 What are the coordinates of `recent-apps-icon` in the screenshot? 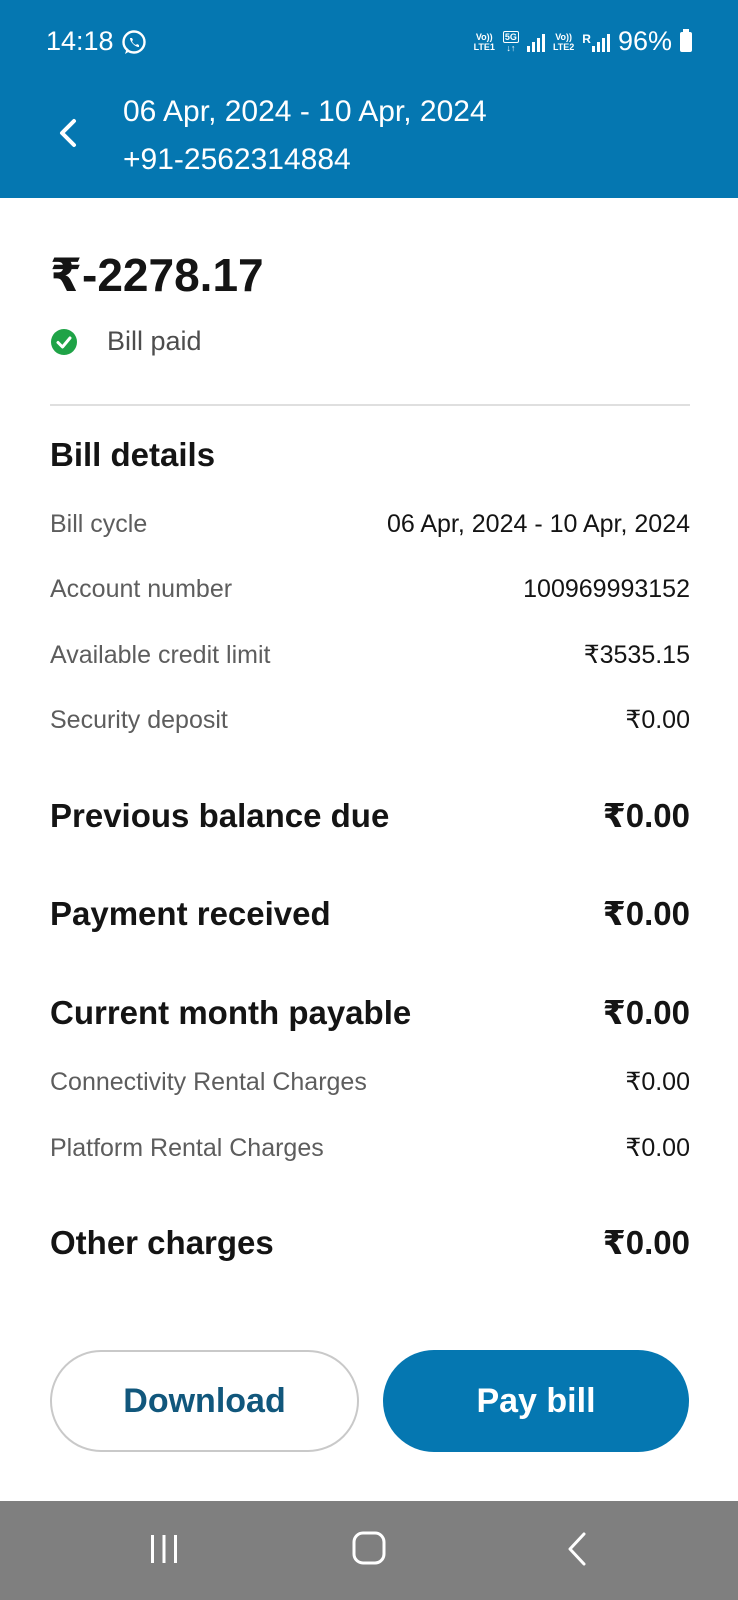 It's located at (164, 1549).